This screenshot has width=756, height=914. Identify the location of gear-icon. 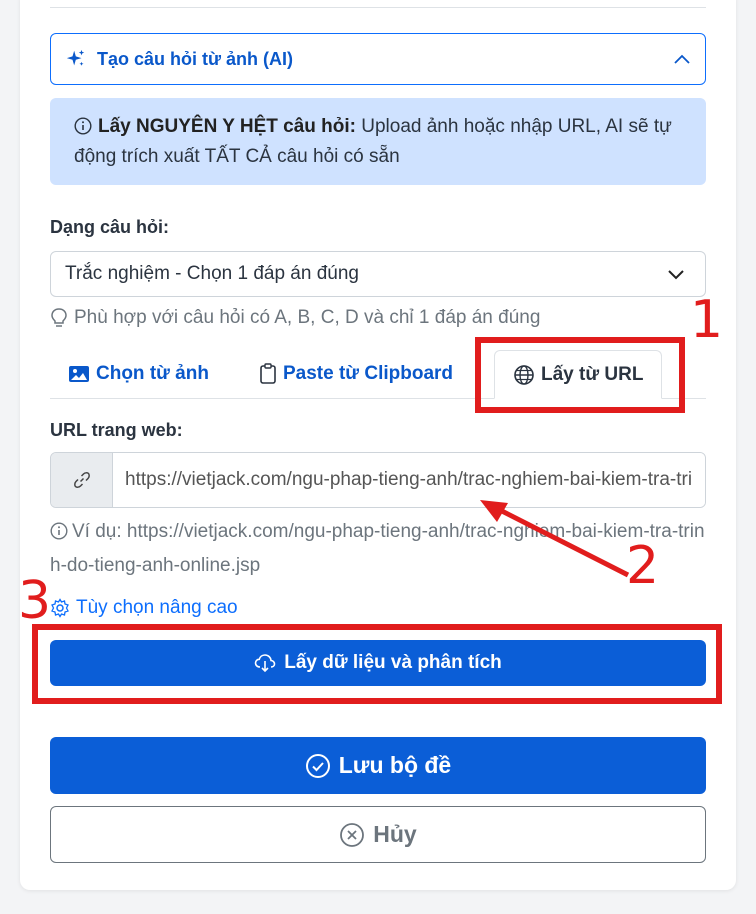
(60, 608).